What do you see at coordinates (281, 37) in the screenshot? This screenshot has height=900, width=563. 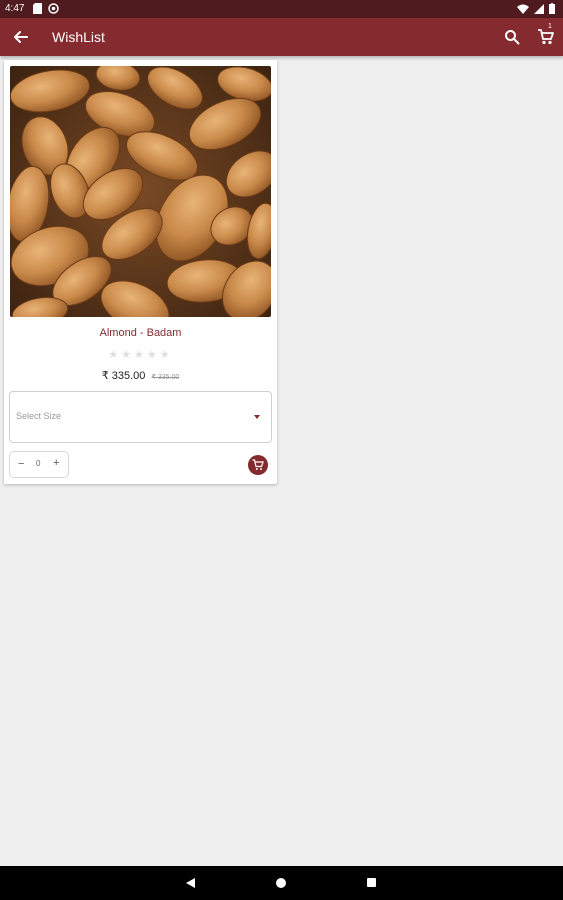 I see `app-bar: WishList 1` at bounding box center [281, 37].